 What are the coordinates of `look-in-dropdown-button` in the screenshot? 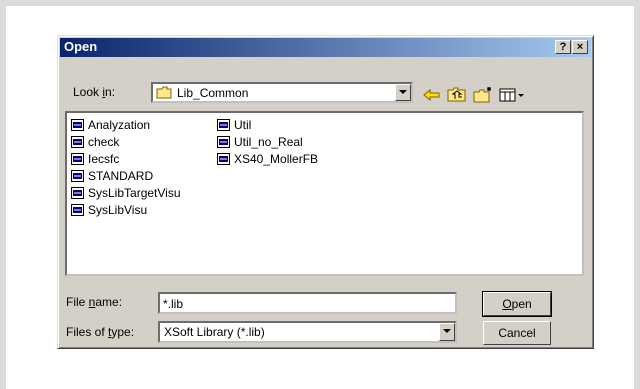 It's located at (403, 92).